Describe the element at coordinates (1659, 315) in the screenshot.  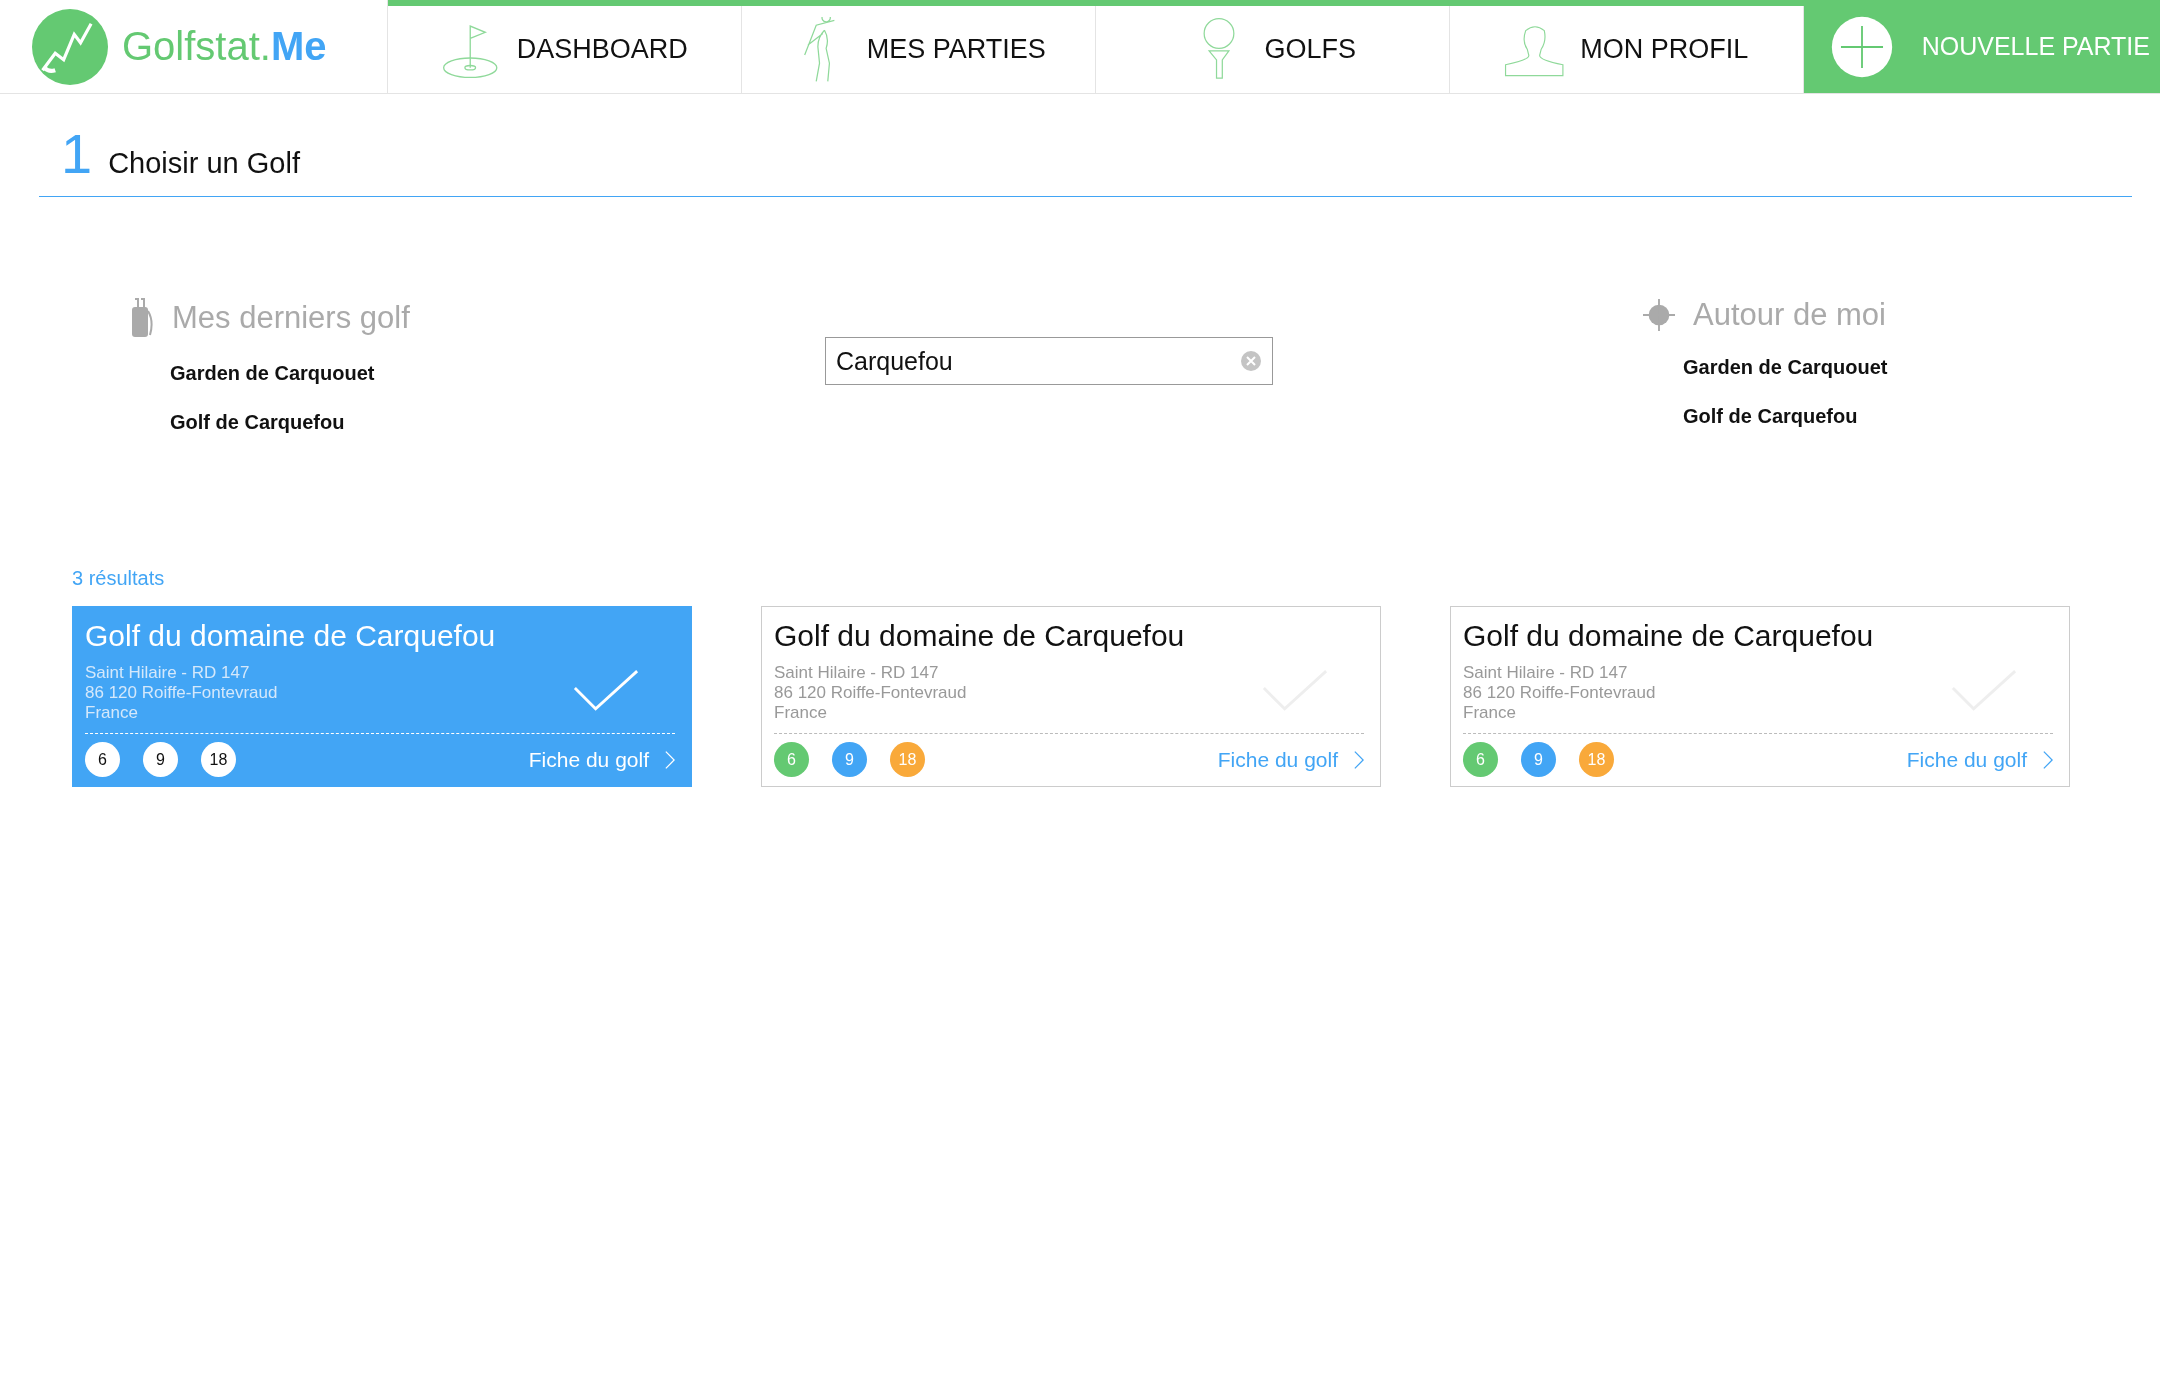
I see `location-icon` at that location.